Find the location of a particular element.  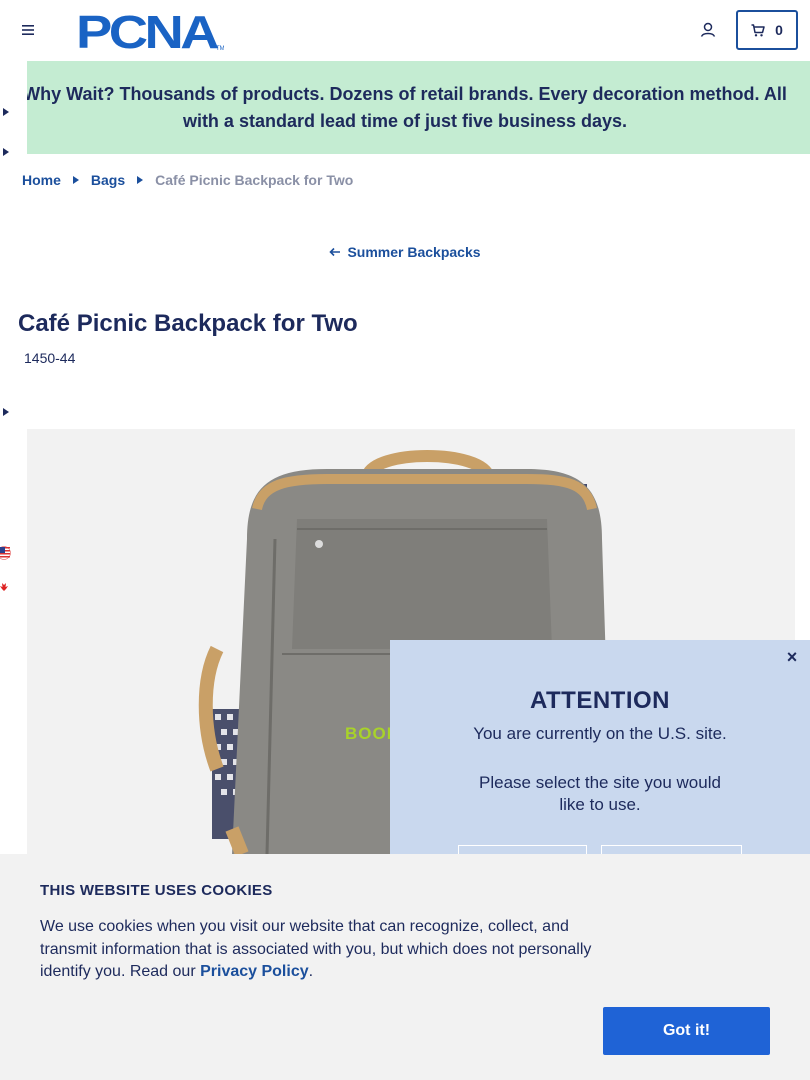

pcna-logo: PCNA TM is located at coordinates (150, 32).